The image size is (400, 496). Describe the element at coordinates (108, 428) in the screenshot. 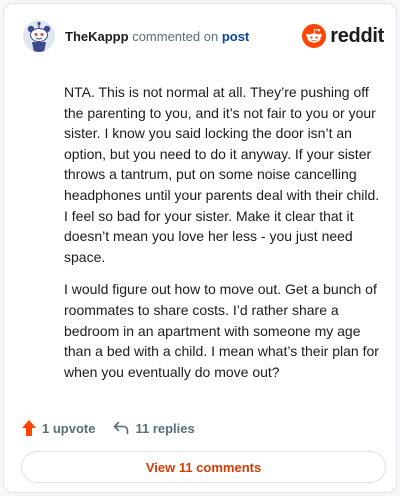

I see `comment-actions: 1 upvote 11 replies` at that location.